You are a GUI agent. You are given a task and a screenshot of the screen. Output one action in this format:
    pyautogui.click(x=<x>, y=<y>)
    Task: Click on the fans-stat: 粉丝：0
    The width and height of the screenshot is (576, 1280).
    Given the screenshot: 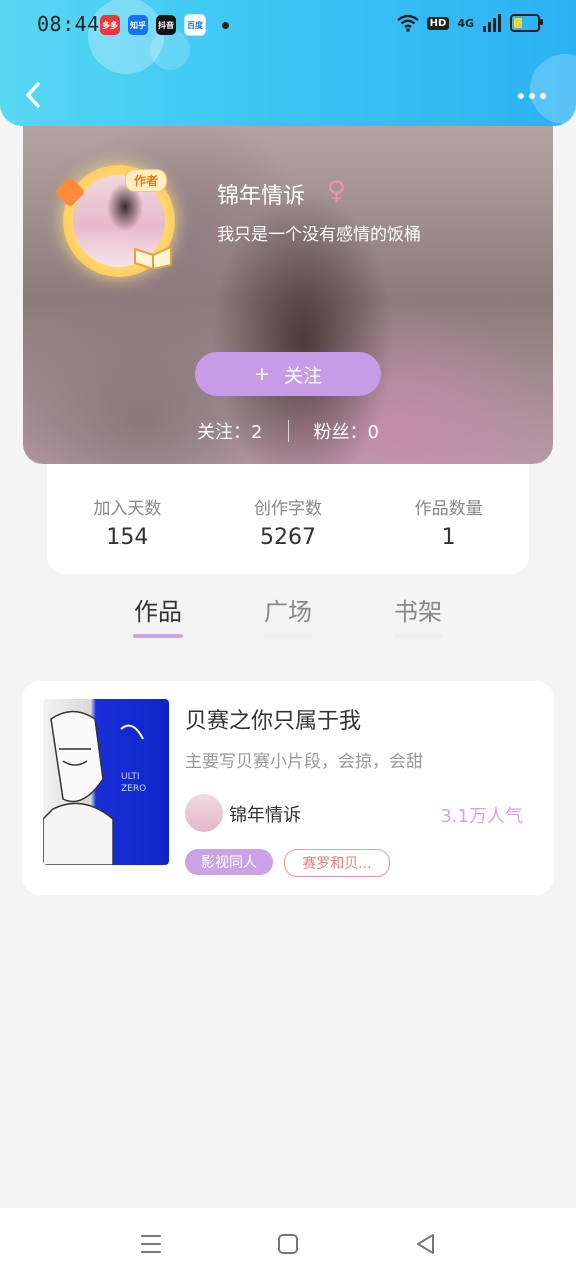 What is the action you would take?
    pyautogui.click(x=346, y=431)
    